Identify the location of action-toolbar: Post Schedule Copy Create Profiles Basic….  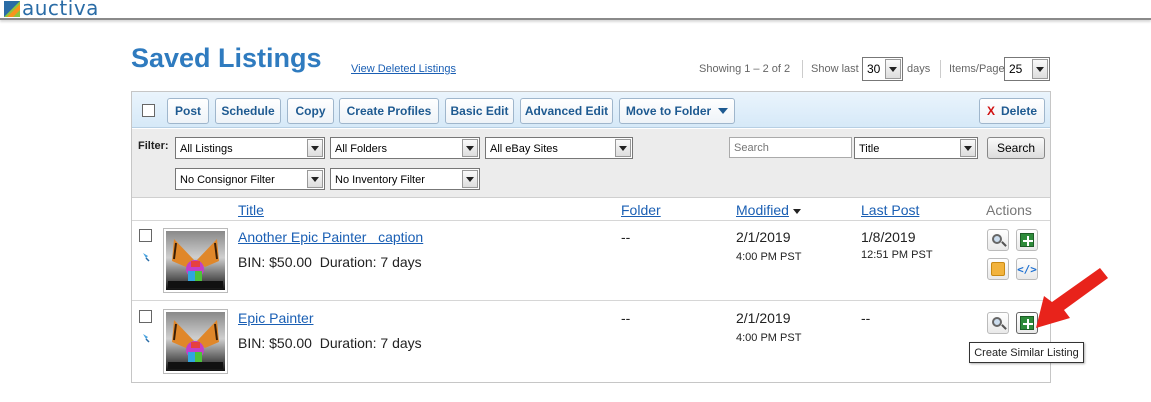
(591, 110).